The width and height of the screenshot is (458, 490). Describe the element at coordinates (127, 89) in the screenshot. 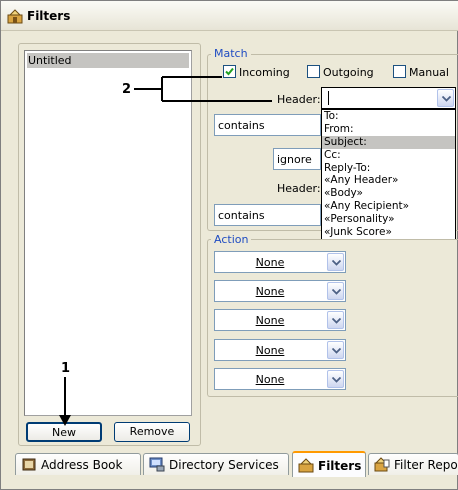

I see `callout-number-2: 2` at that location.